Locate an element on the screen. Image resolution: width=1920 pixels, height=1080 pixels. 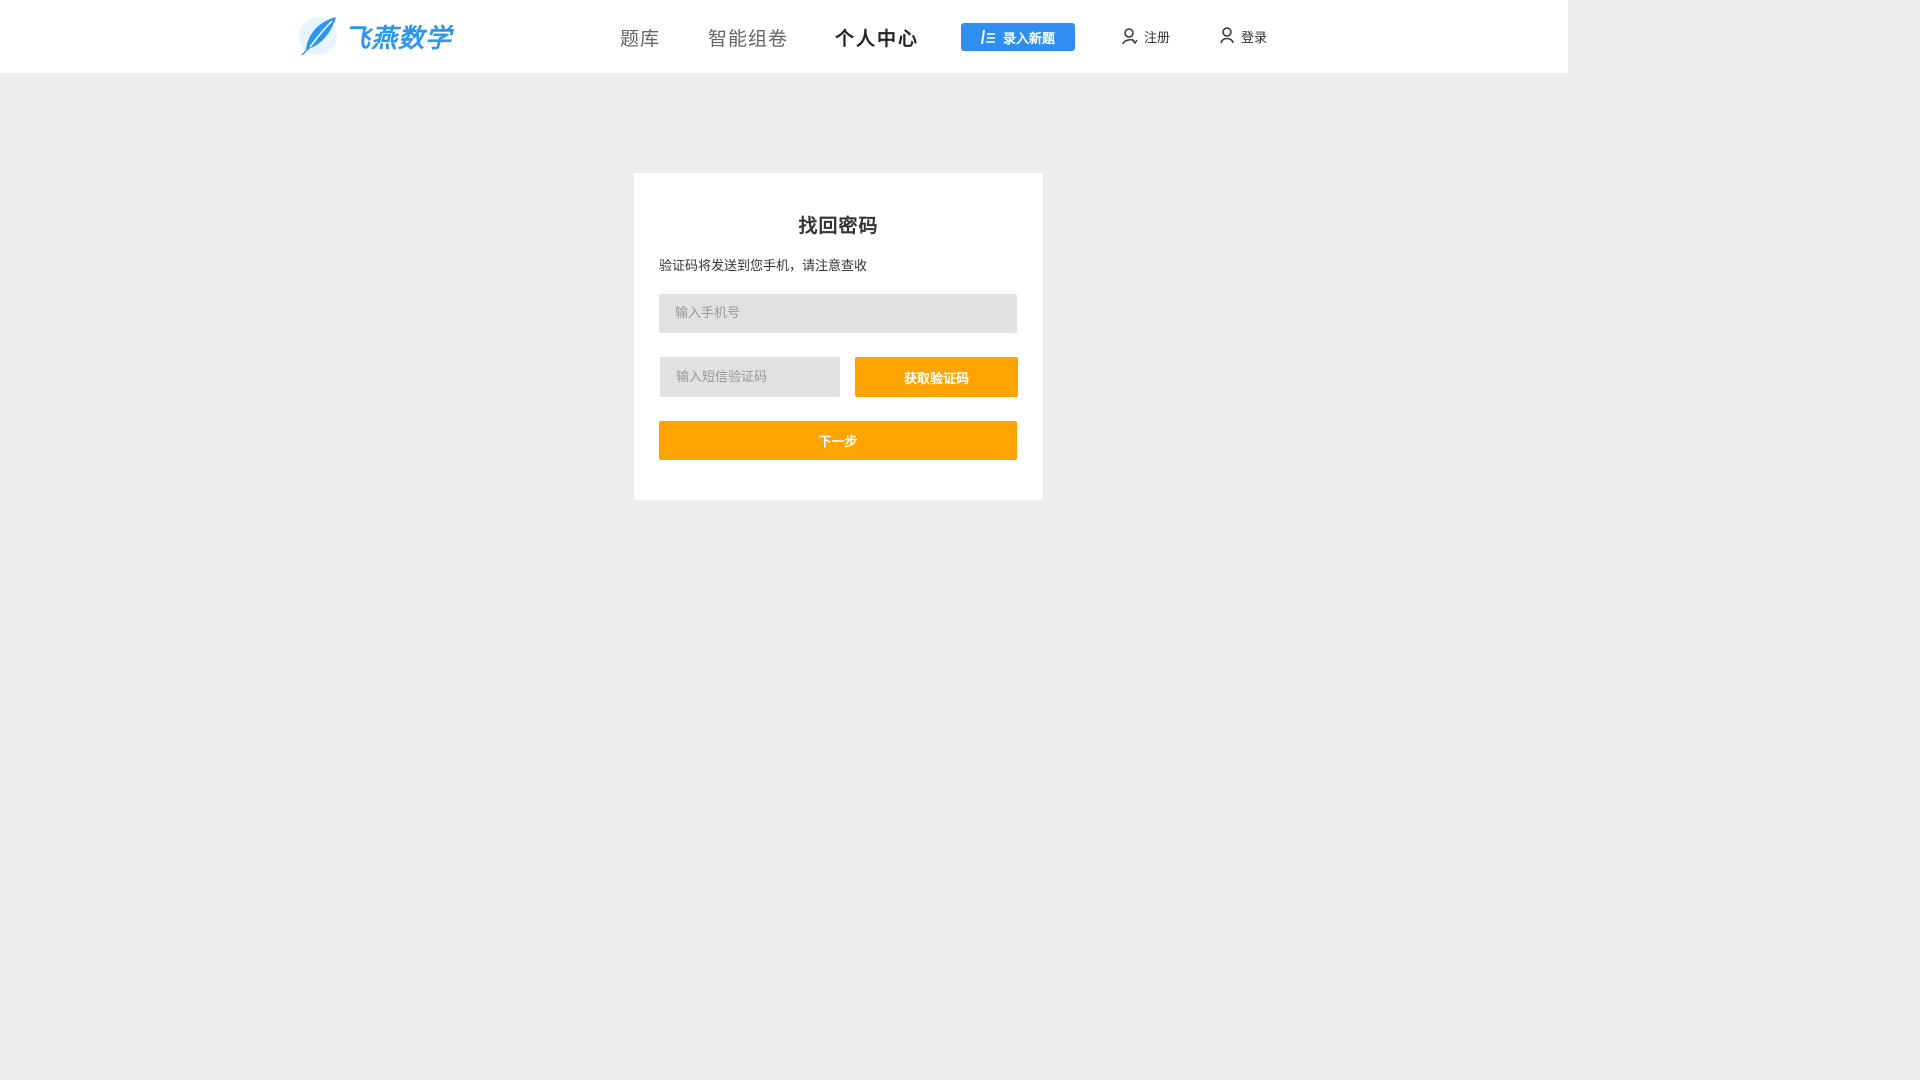
new-question-label: 录入新题 is located at coordinates (1028, 39).